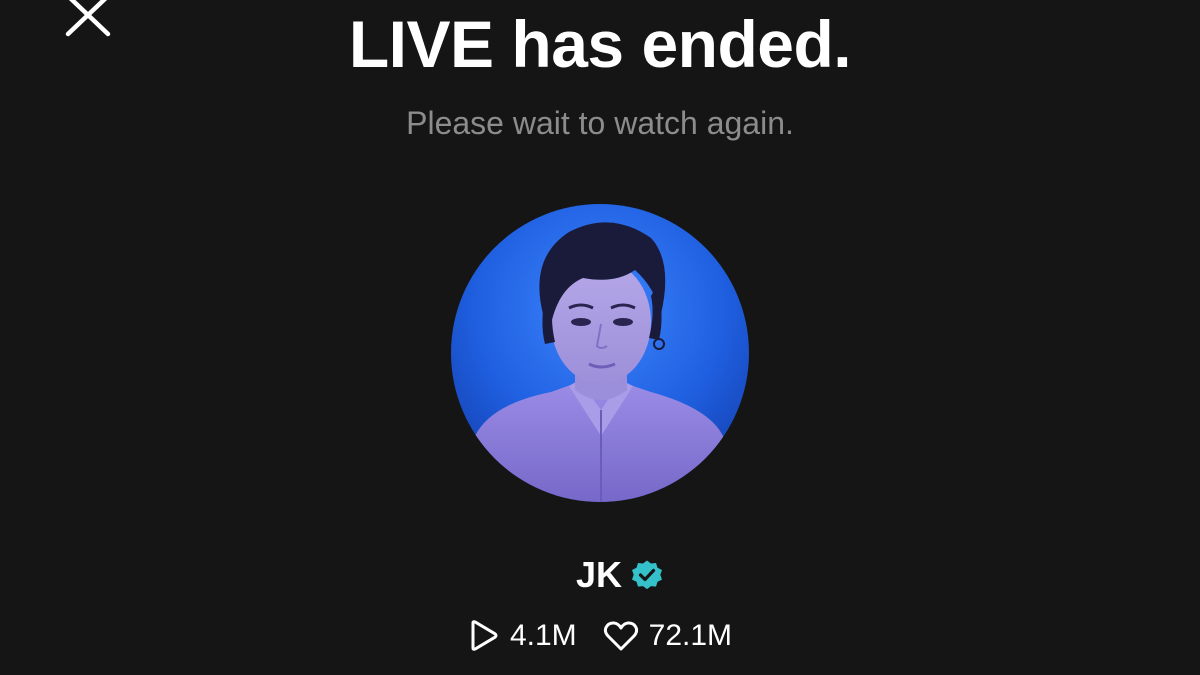 This screenshot has width=1200, height=675. Describe the element at coordinates (600, 44) in the screenshot. I see `page-title: LIVE has ended.` at that location.